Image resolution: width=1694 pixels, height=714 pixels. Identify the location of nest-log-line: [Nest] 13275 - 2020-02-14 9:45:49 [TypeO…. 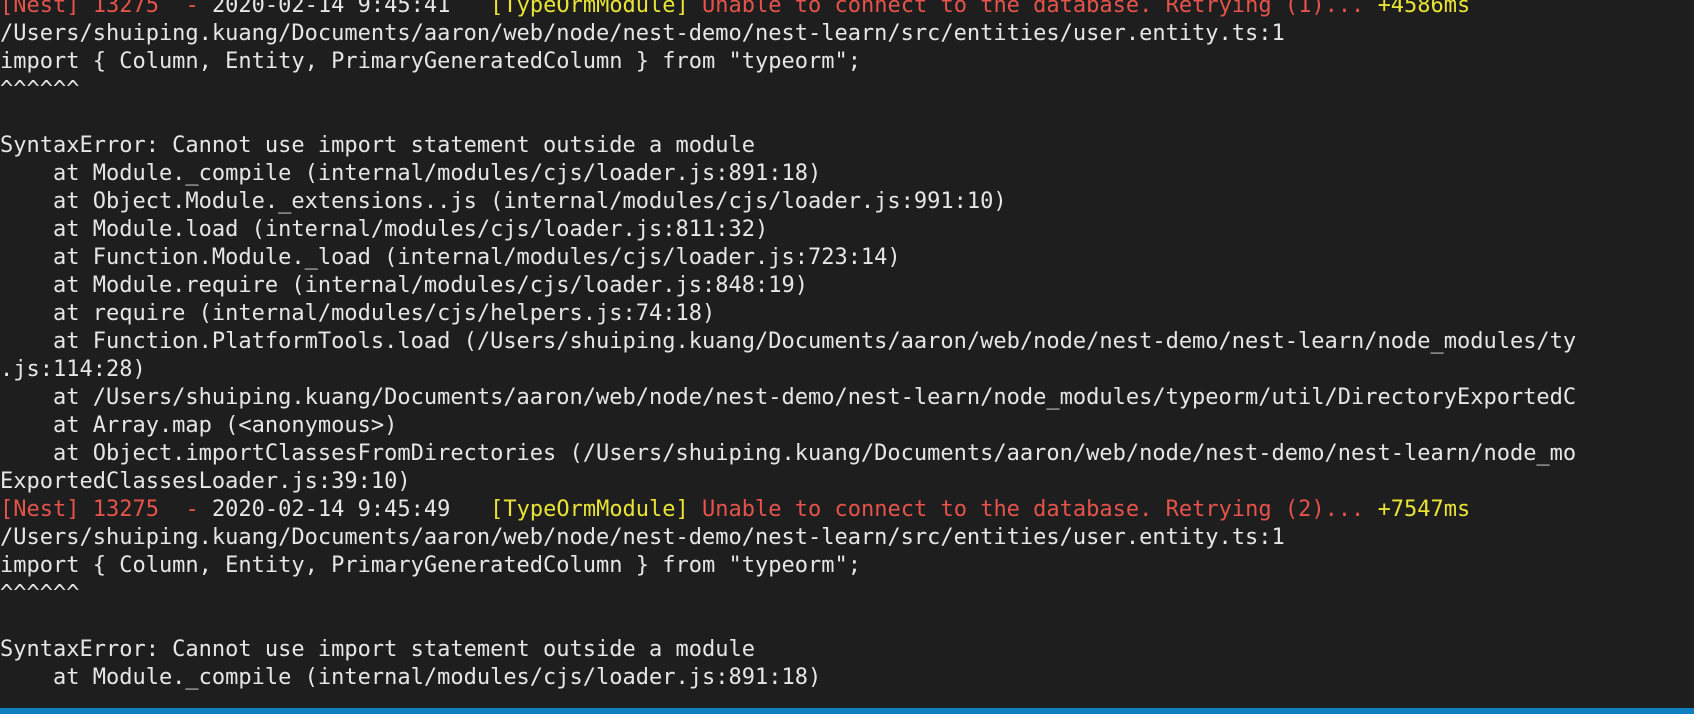
(788, 510).